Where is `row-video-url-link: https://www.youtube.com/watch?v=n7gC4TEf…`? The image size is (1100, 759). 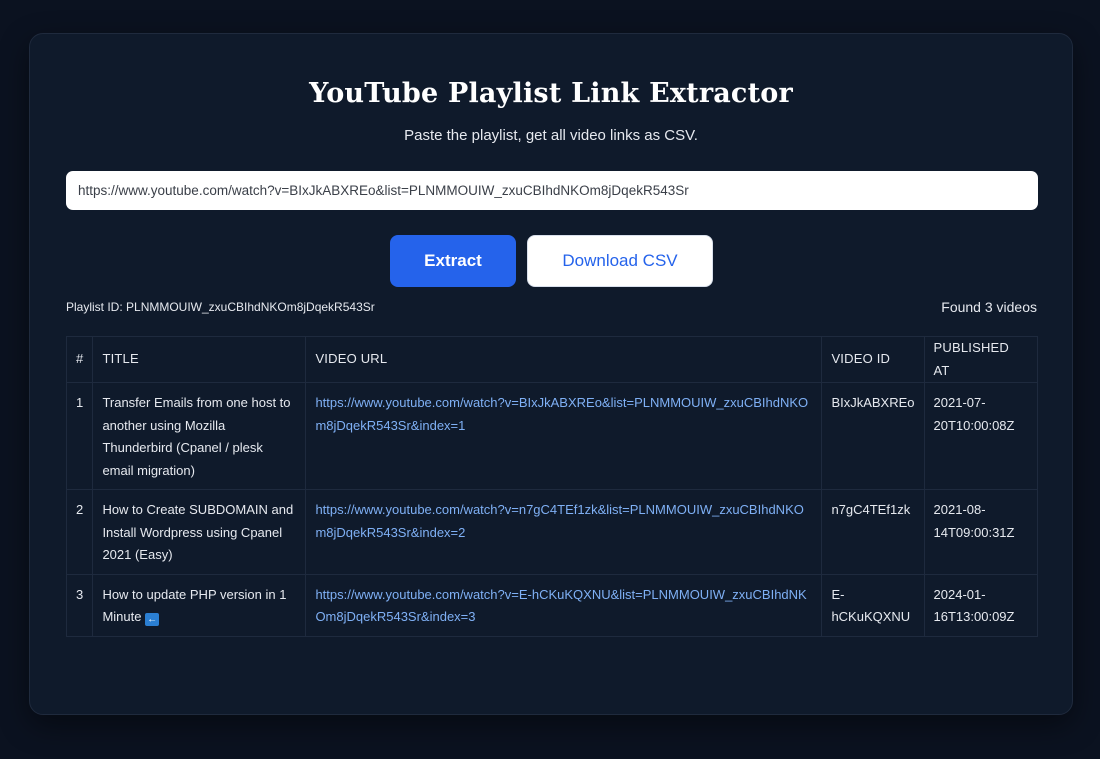
row-video-url-link: https://www.youtube.com/watch?v=n7gC4TEf… is located at coordinates (564, 532).